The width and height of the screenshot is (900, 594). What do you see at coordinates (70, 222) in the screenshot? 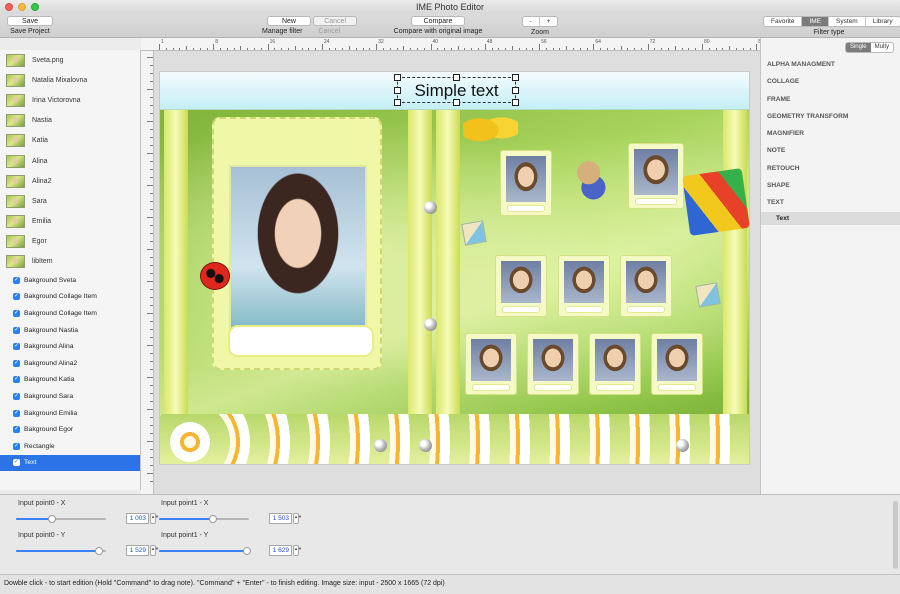
I see `image-item: Emilia` at bounding box center [70, 222].